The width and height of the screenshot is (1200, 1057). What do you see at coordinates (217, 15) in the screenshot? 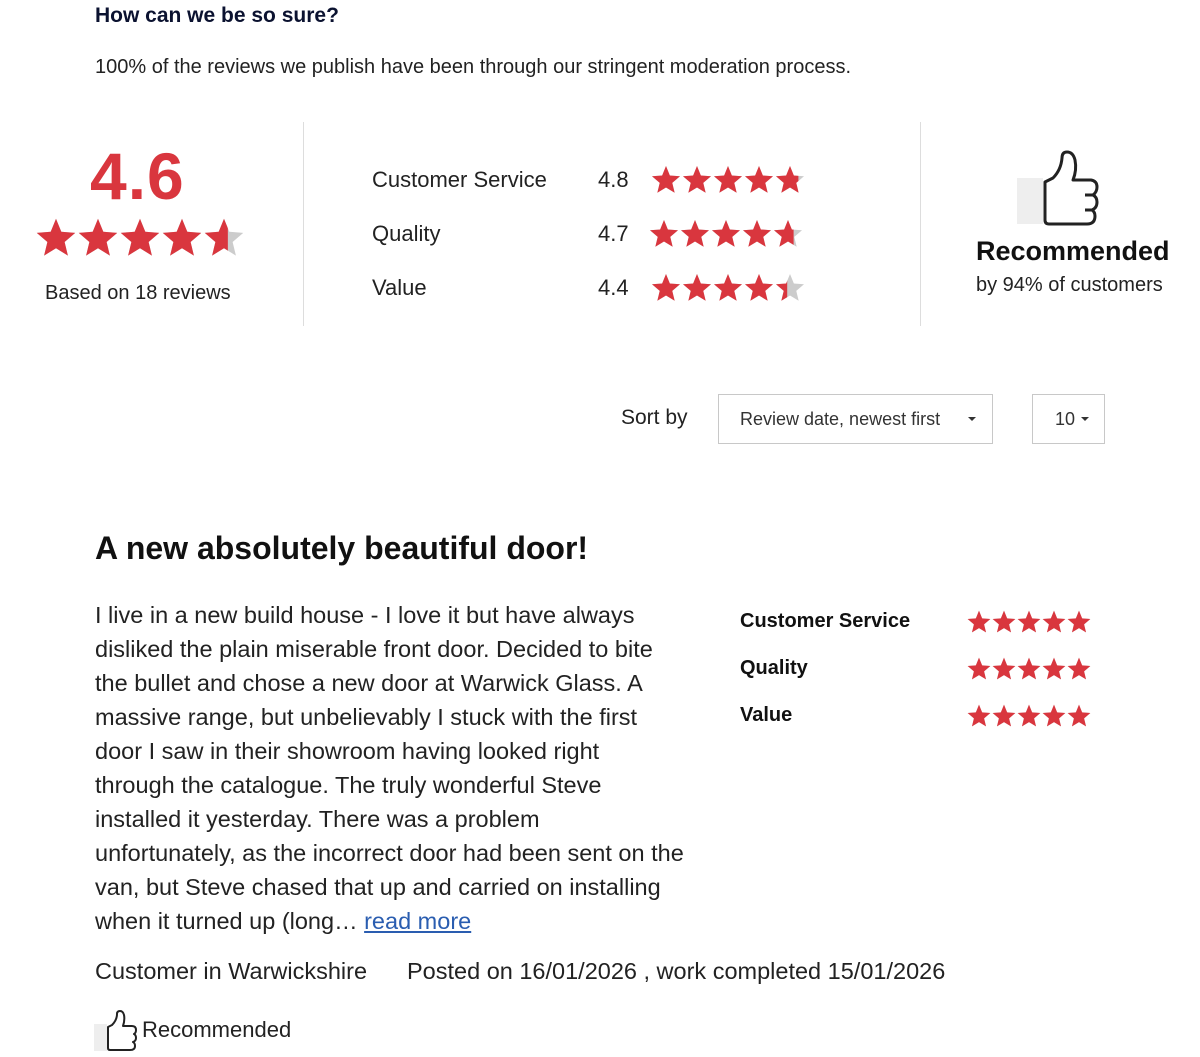
I see `section-heading: How can we be so sure?` at bounding box center [217, 15].